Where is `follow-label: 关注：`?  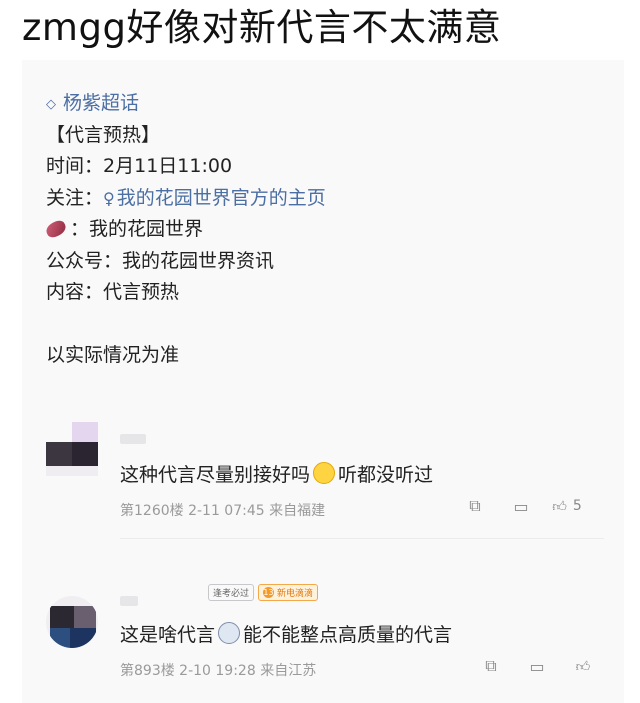 follow-label: 关注： is located at coordinates (75, 197).